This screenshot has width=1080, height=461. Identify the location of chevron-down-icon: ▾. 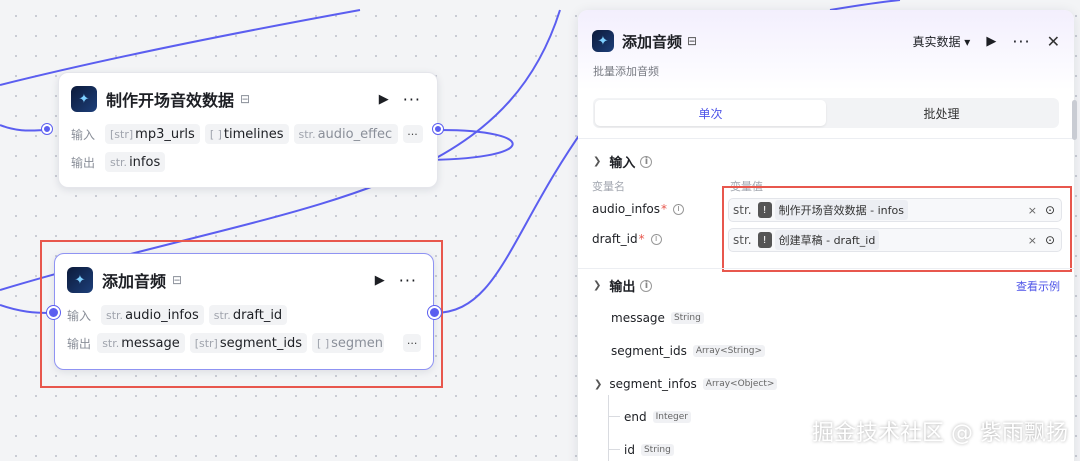
(967, 42).